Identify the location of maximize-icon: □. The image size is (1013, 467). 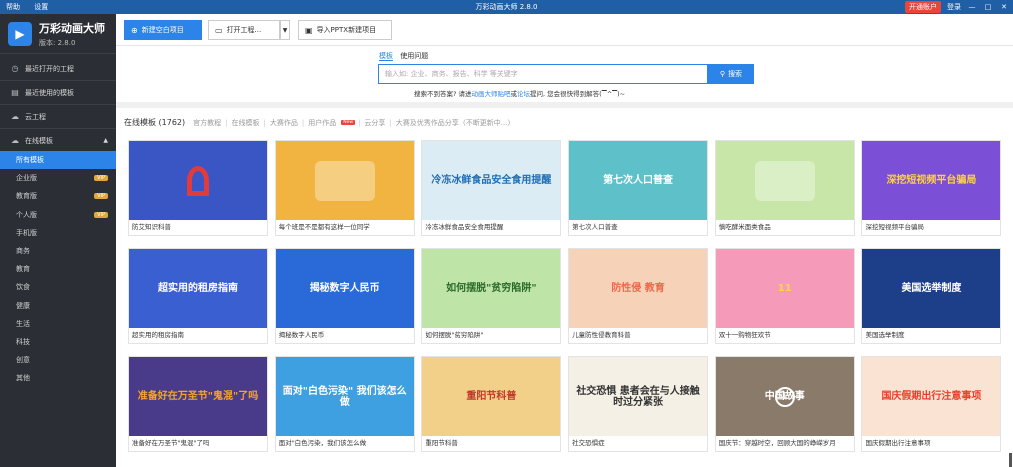
(988, 7).